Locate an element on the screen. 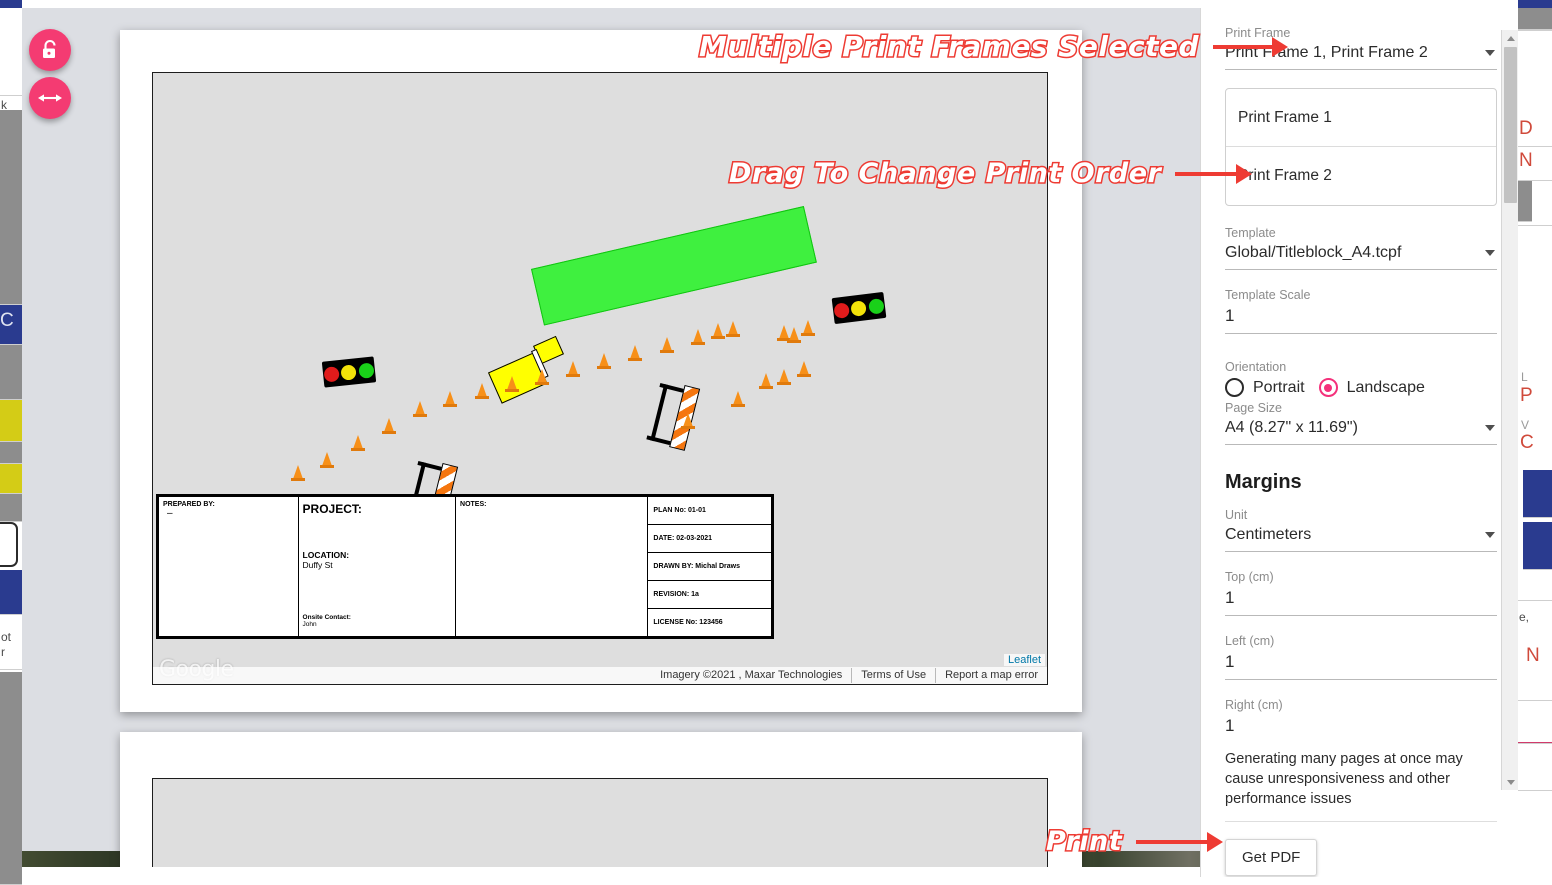 The image size is (1552, 885). orientation-portrait-label: Portrait is located at coordinates (1279, 387).